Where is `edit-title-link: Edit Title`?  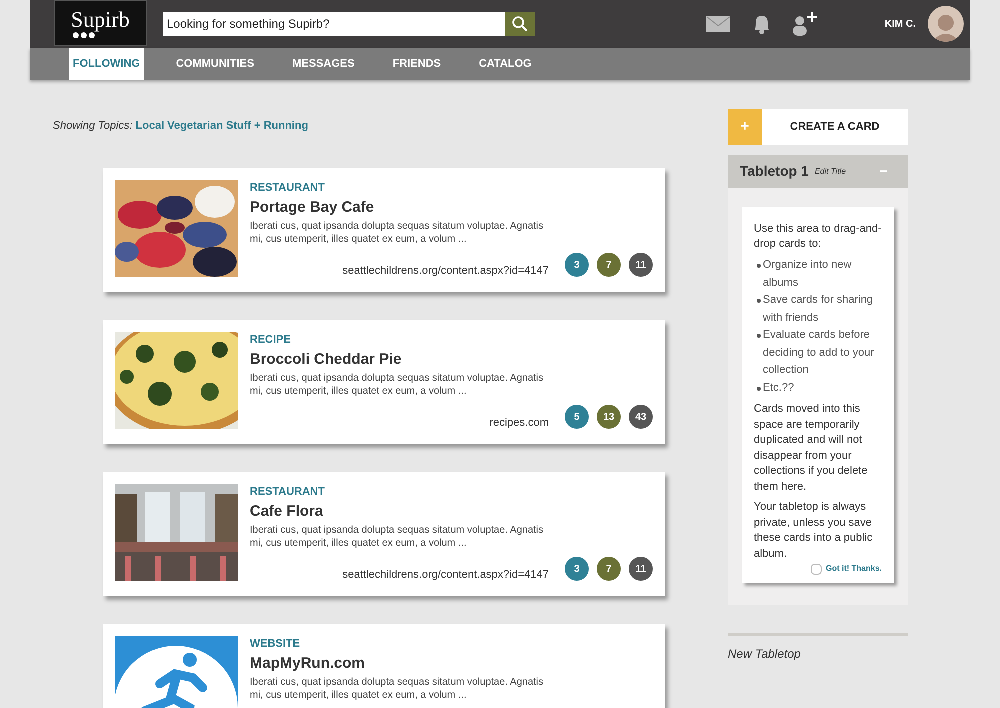
edit-title-link: Edit Title is located at coordinates (830, 172).